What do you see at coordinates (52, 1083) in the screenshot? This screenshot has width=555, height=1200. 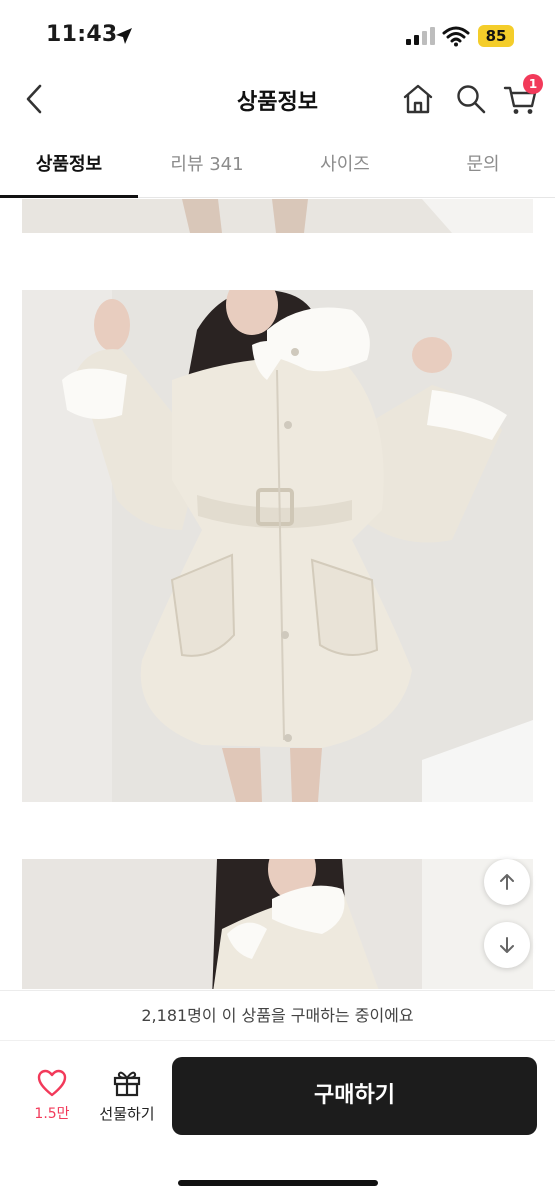 I see `heart-icon` at bounding box center [52, 1083].